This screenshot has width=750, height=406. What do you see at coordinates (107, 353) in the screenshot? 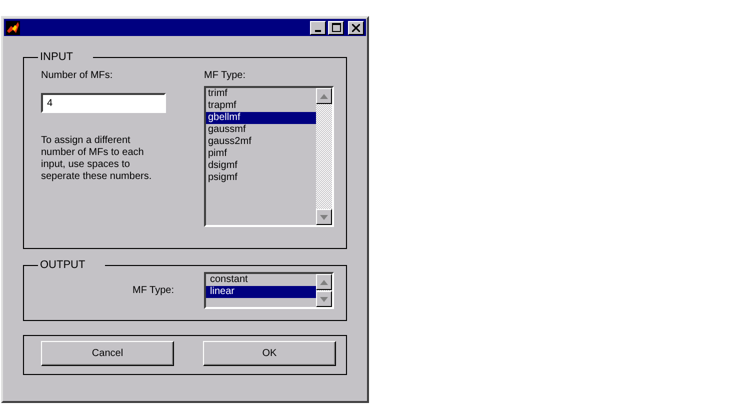
I see `dialog-button: Cancel` at bounding box center [107, 353].